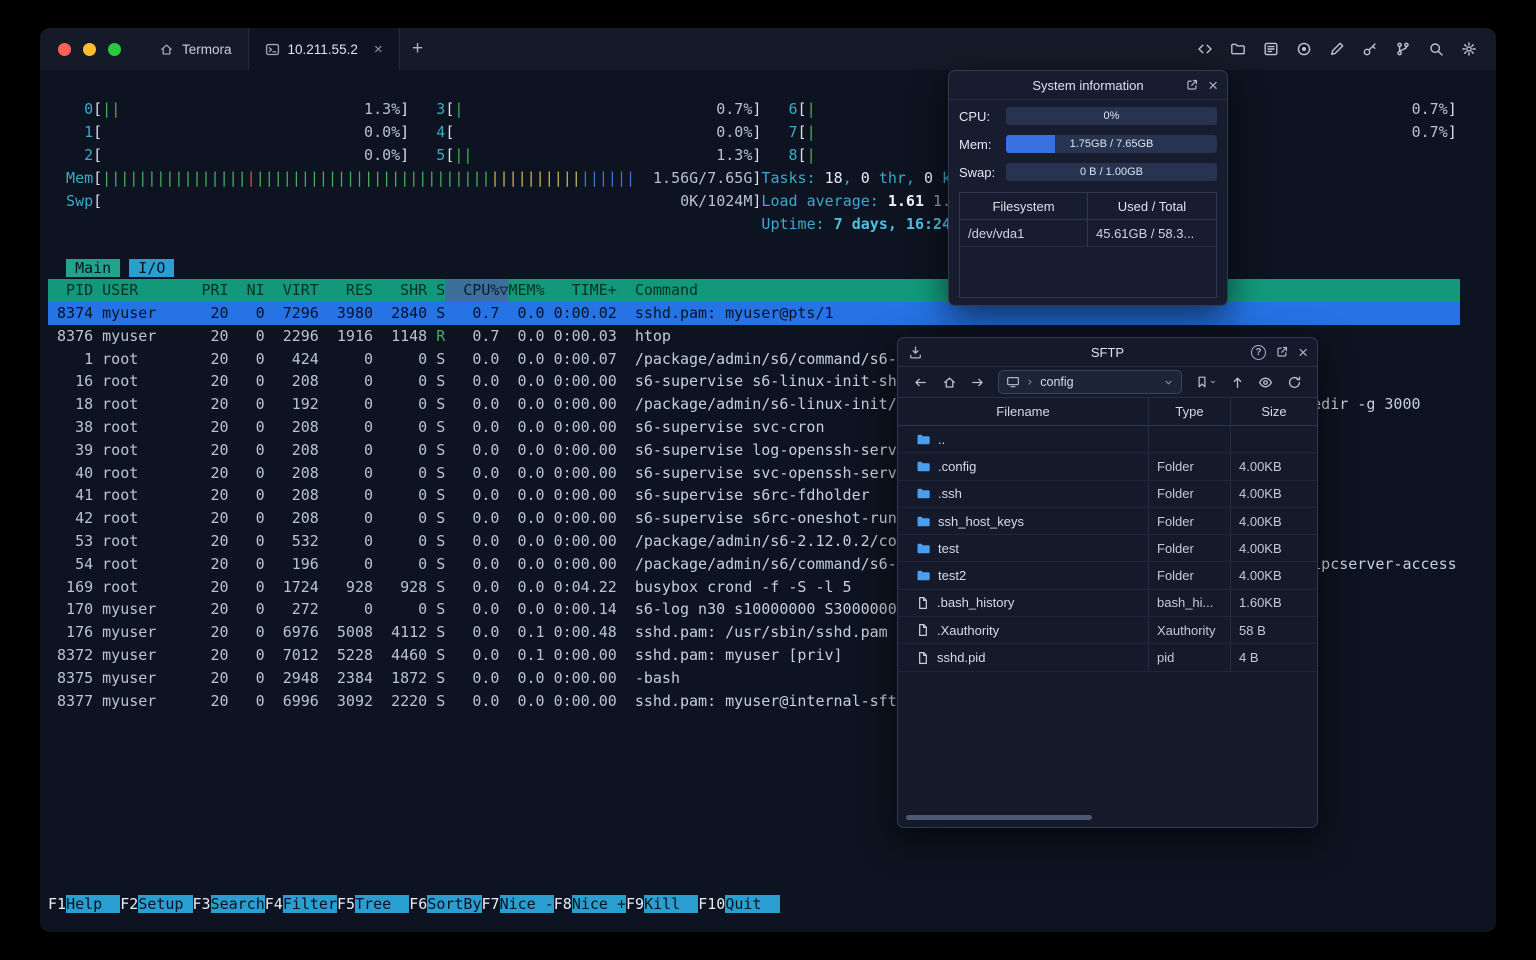 The image size is (1536, 960). I want to click on fkey-nice-: Nice -, so click(526, 904).